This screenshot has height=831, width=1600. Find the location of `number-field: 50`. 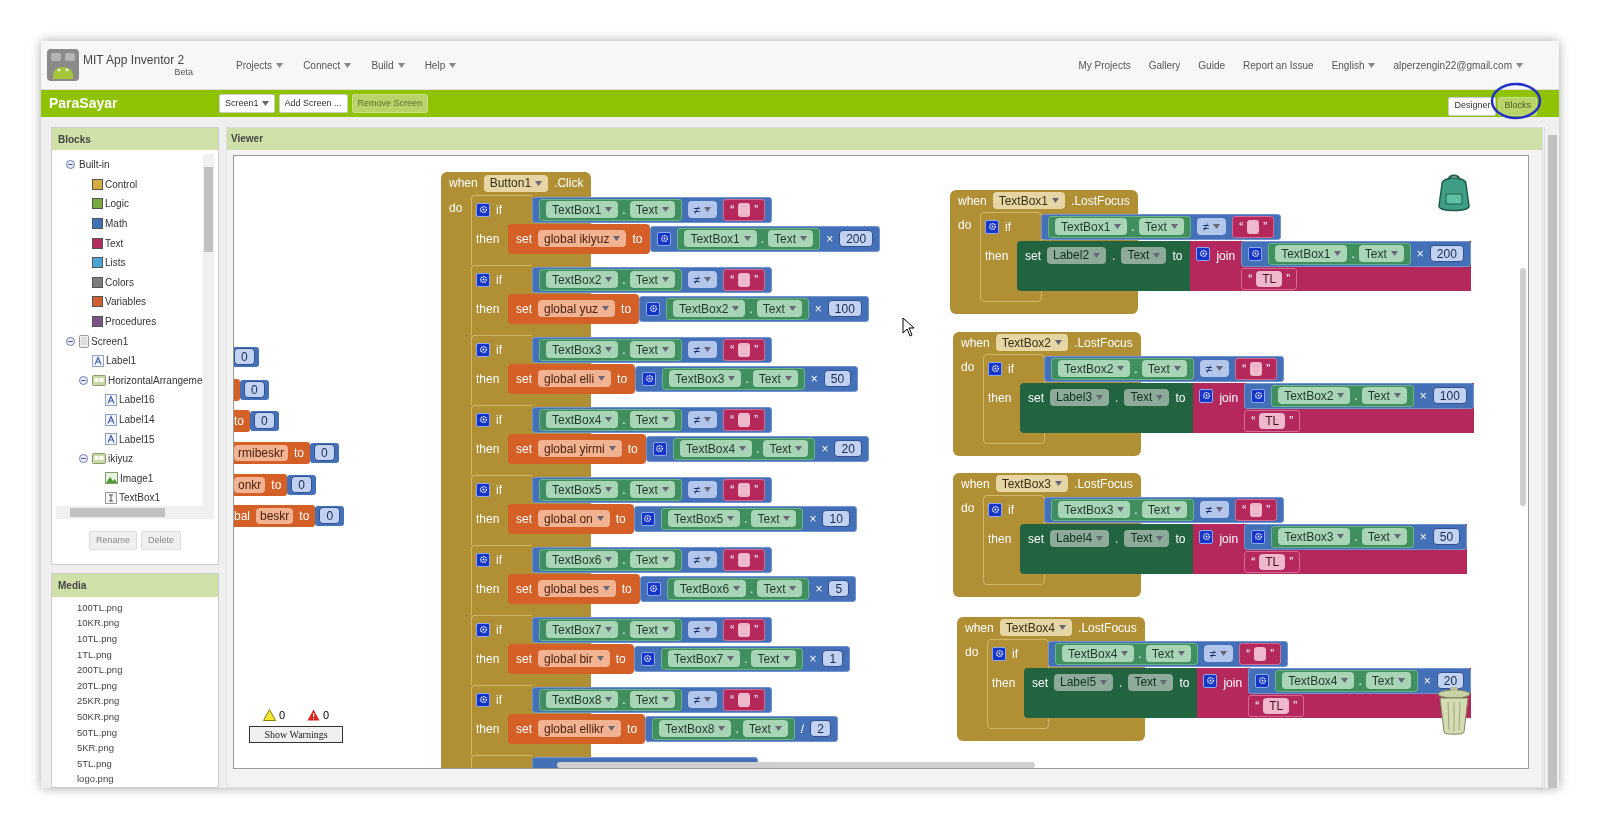

number-field: 50 is located at coordinates (1446, 537).